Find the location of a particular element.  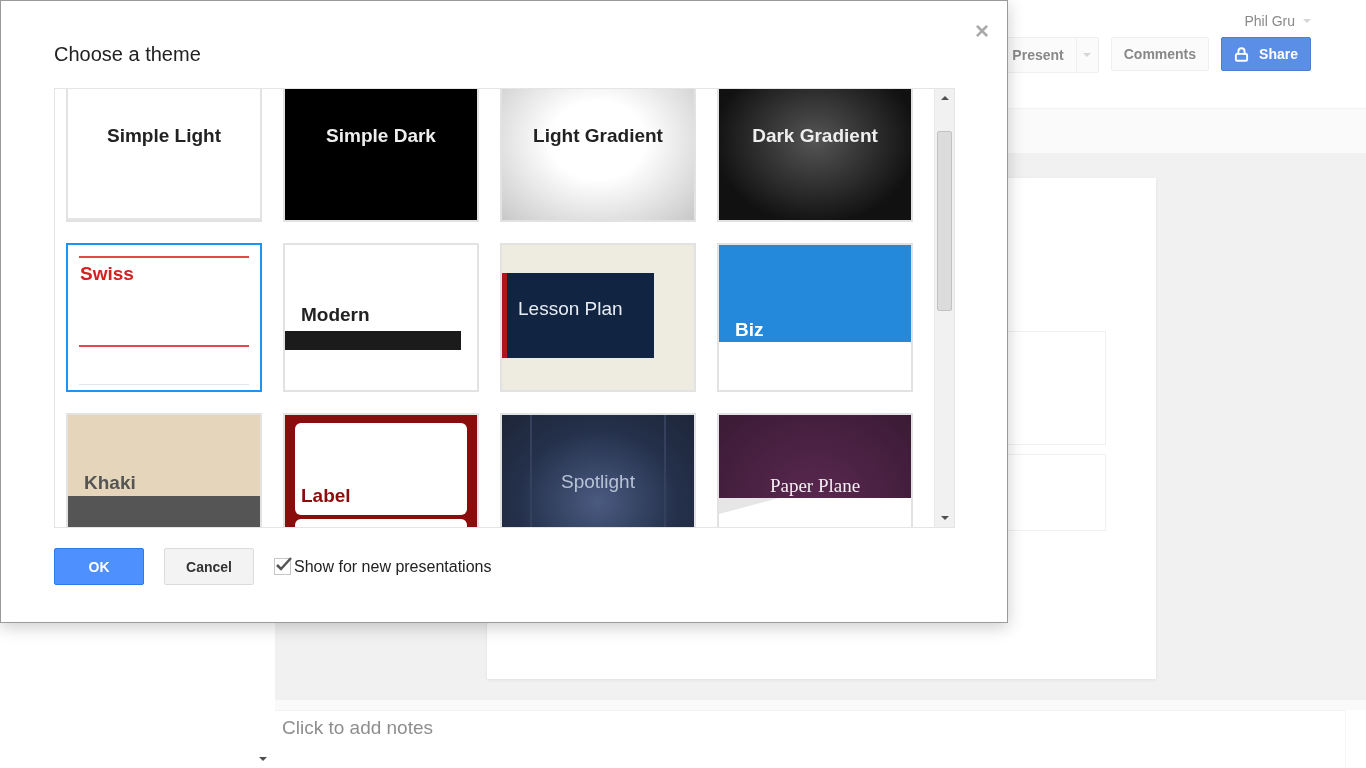

theme-thumbnail: Simple Light is located at coordinates (164, 155).